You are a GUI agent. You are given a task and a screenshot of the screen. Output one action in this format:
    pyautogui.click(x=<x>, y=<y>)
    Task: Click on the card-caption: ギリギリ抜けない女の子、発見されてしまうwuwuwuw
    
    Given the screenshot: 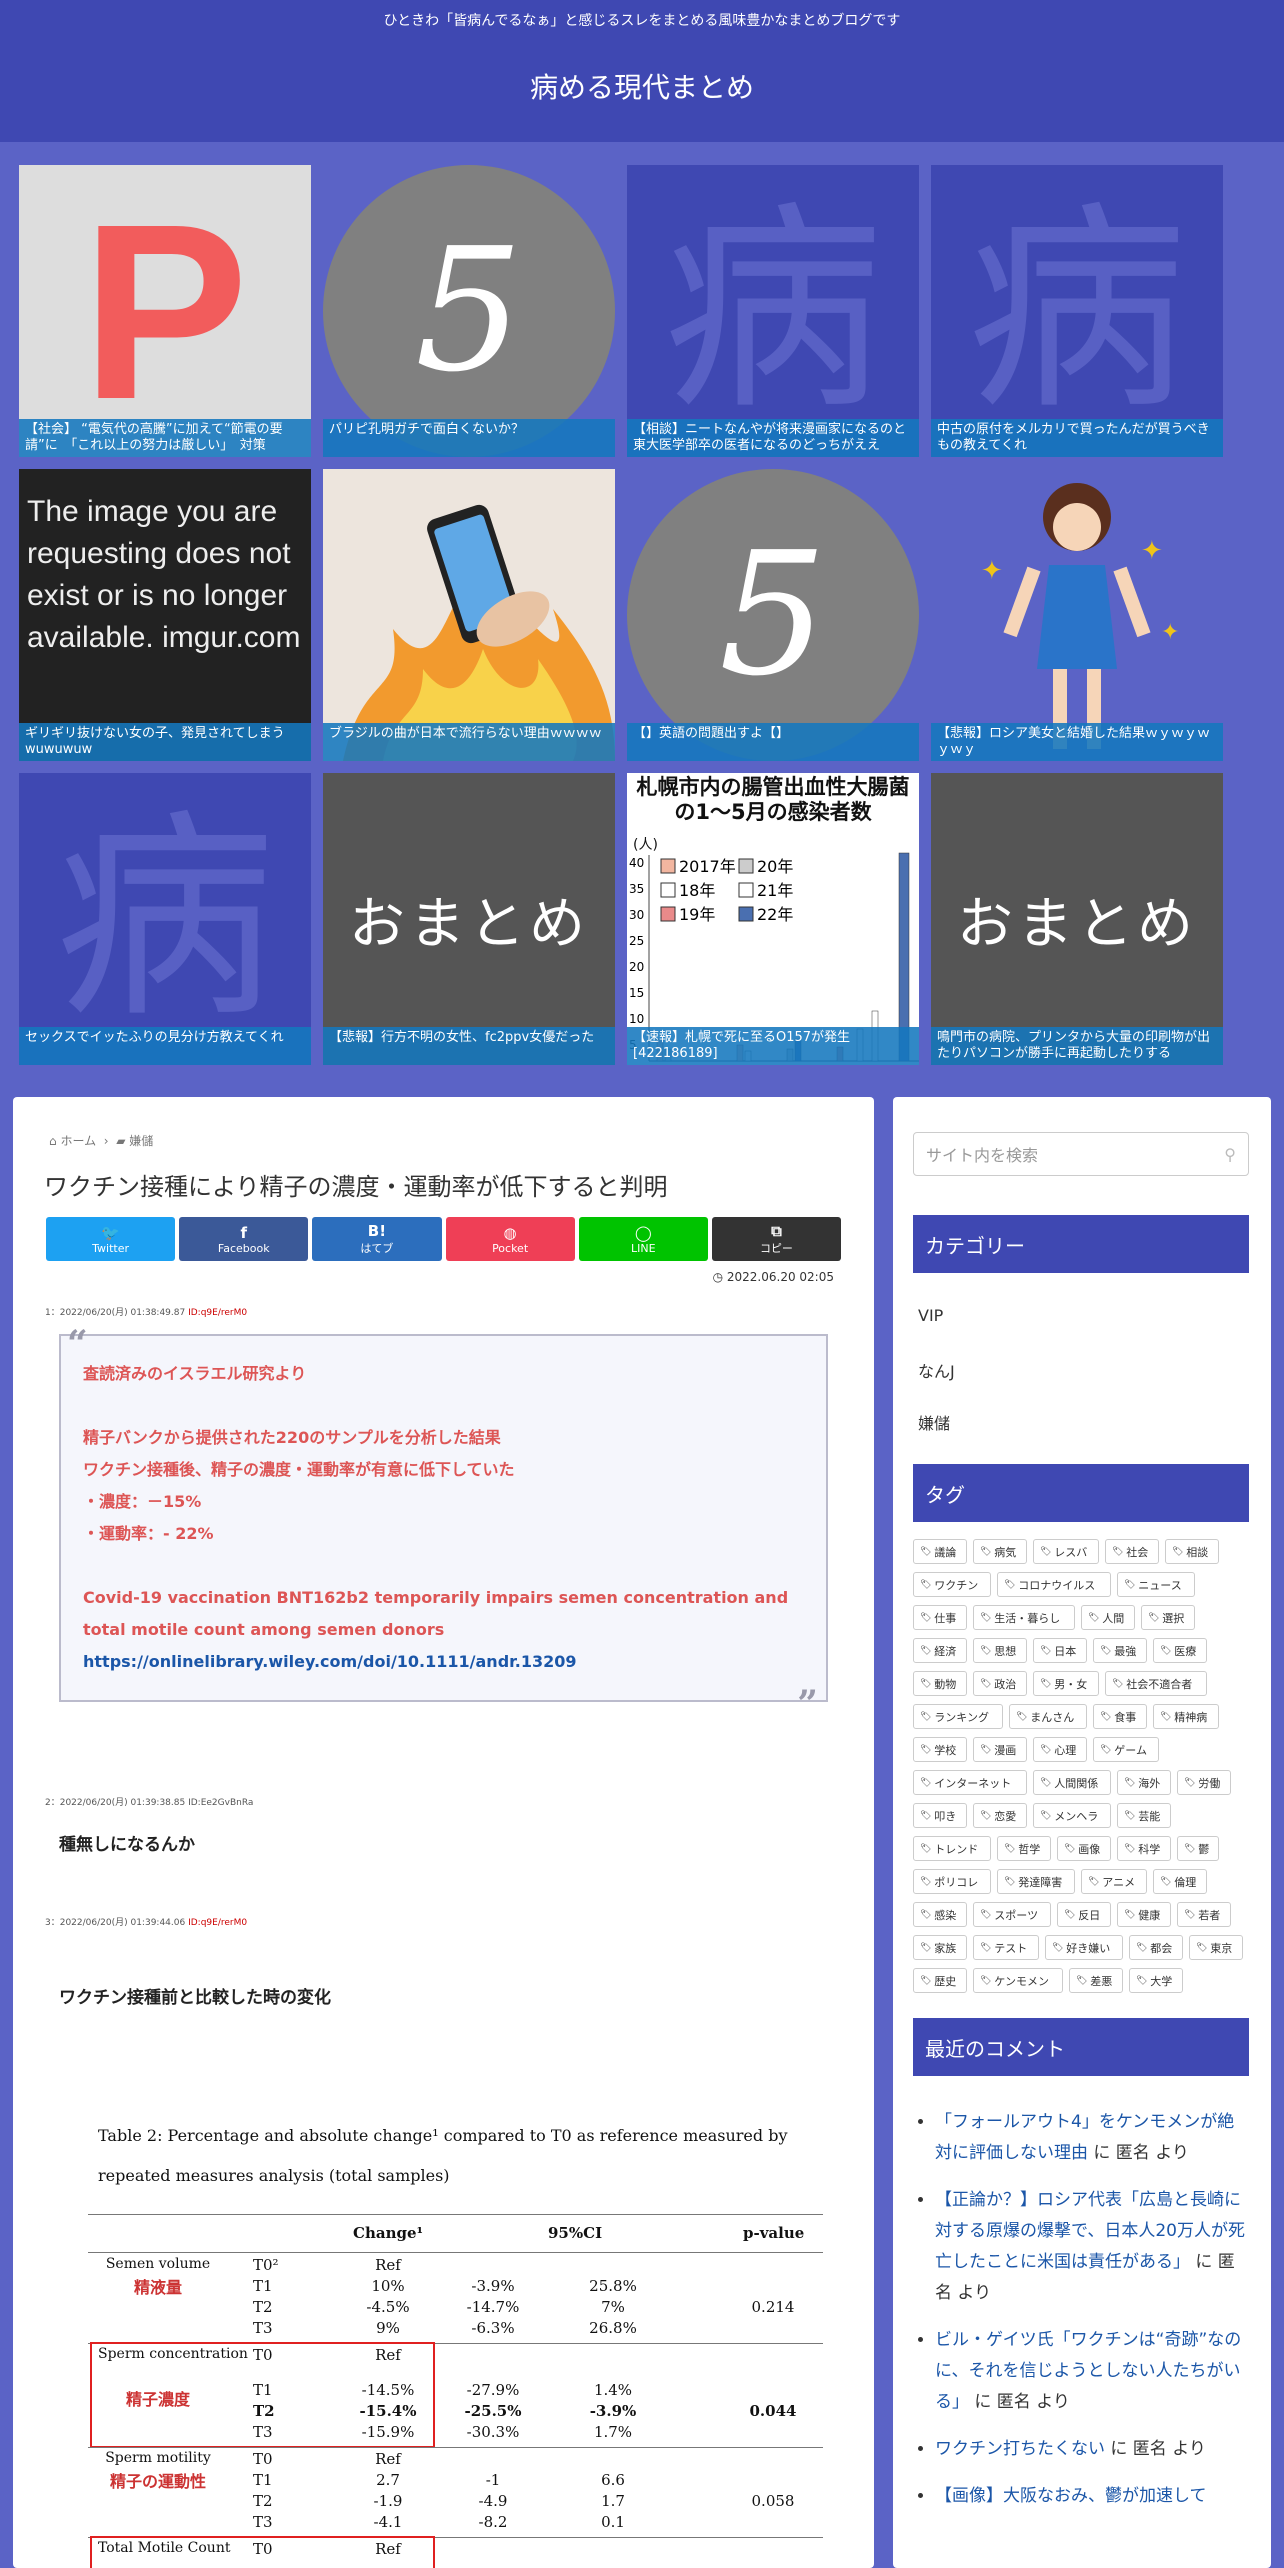 What is the action you would take?
    pyautogui.click(x=165, y=742)
    